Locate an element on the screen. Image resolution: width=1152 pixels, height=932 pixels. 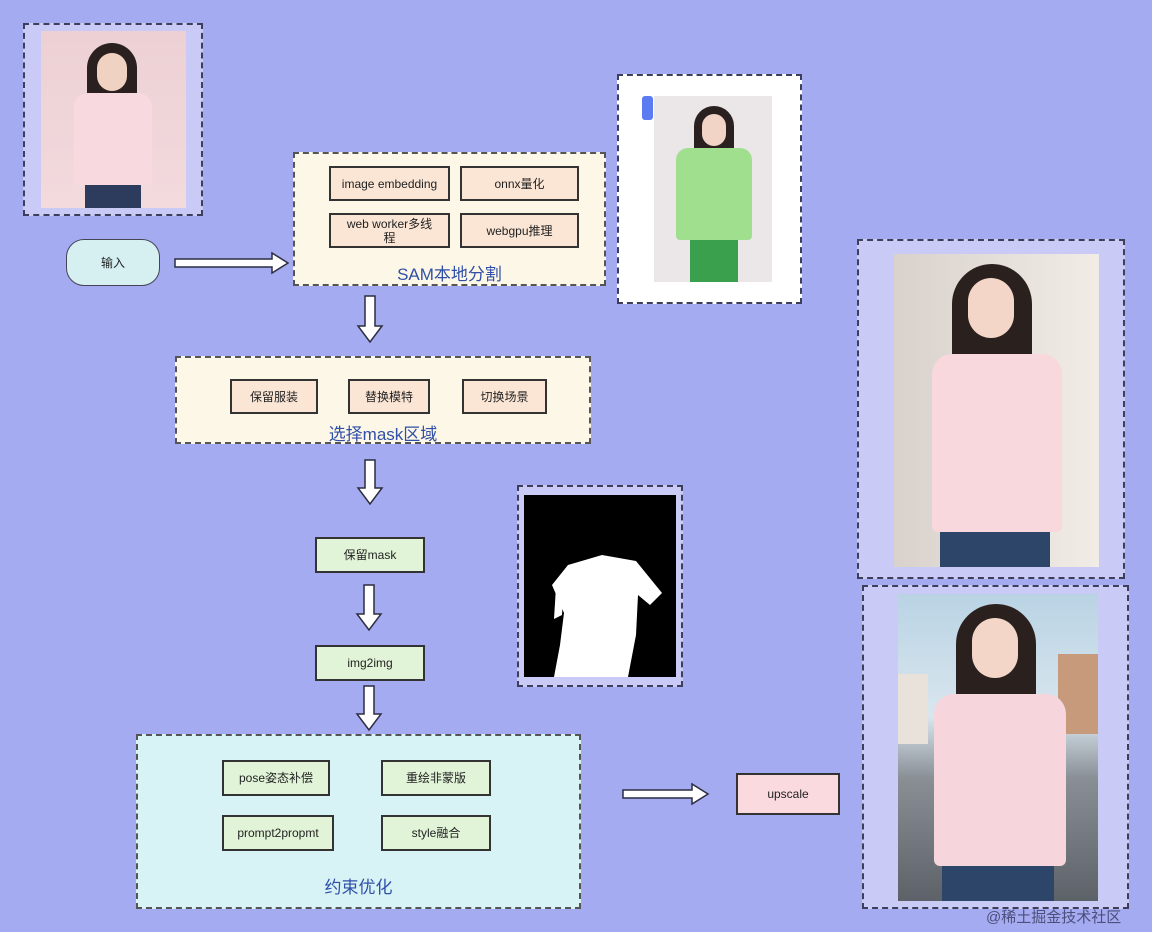
image-embedding-node: image embedding is located at coordinates (389, 183).